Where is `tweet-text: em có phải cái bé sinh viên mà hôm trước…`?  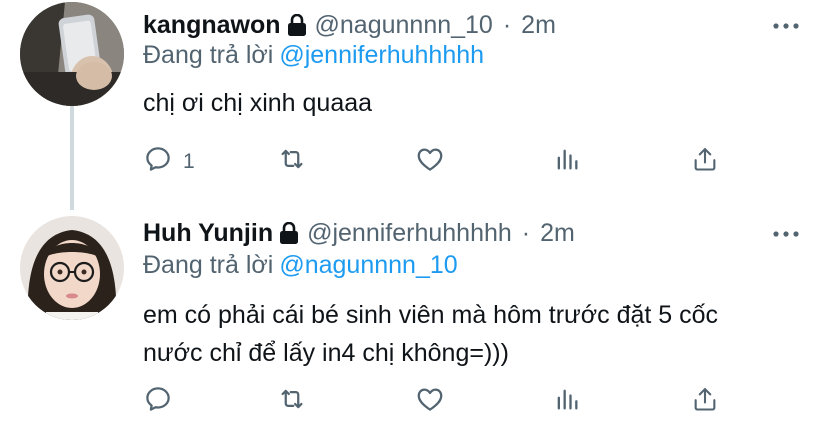 tweet-text: em có phải cái bé sinh viên mà hôm trước… is located at coordinates (431, 334).